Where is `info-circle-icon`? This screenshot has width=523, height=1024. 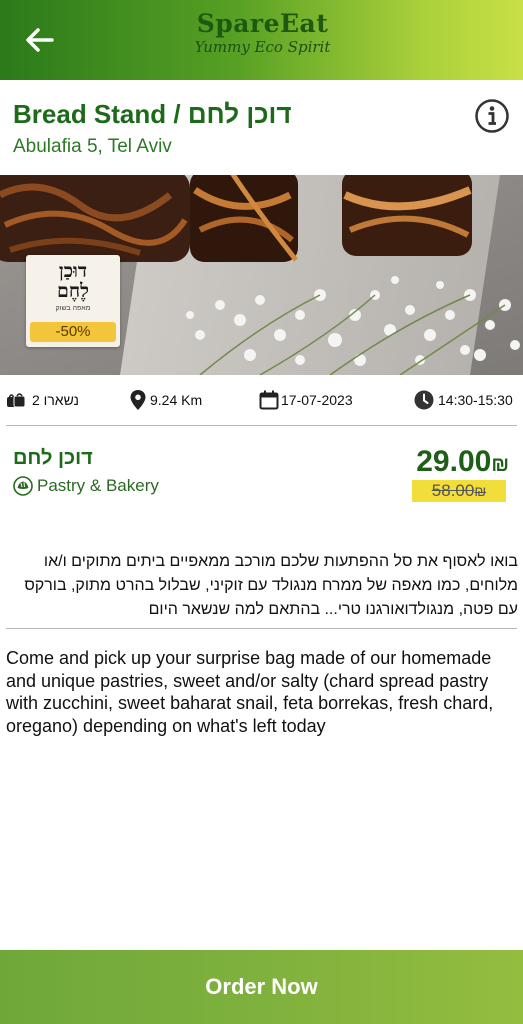 info-circle-icon is located at coordinates (492, 116).